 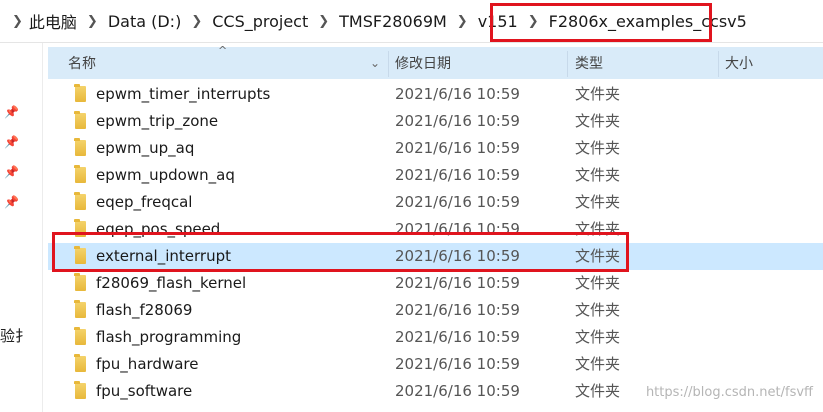 What do you see at coordinates (739, 63) in the screenshot?
I see `column-header-size: 大小` at bounding box center [739, 63].